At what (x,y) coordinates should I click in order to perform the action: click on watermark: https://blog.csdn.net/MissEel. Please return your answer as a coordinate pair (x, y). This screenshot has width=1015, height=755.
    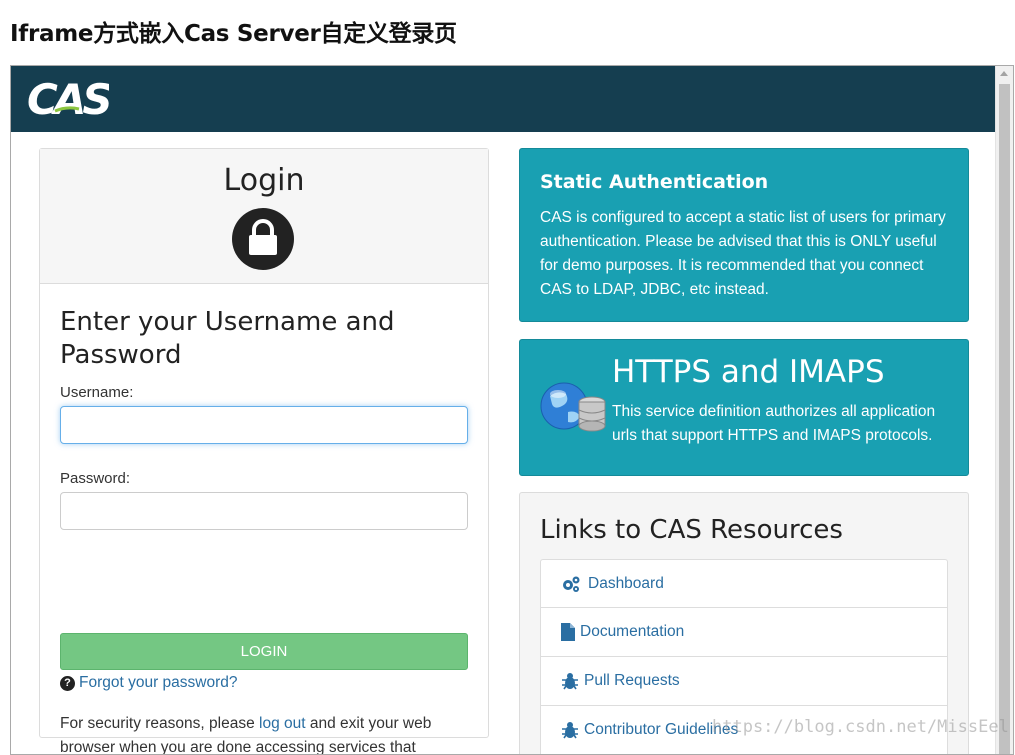
    Looking at the image, I should click on (860, 727).